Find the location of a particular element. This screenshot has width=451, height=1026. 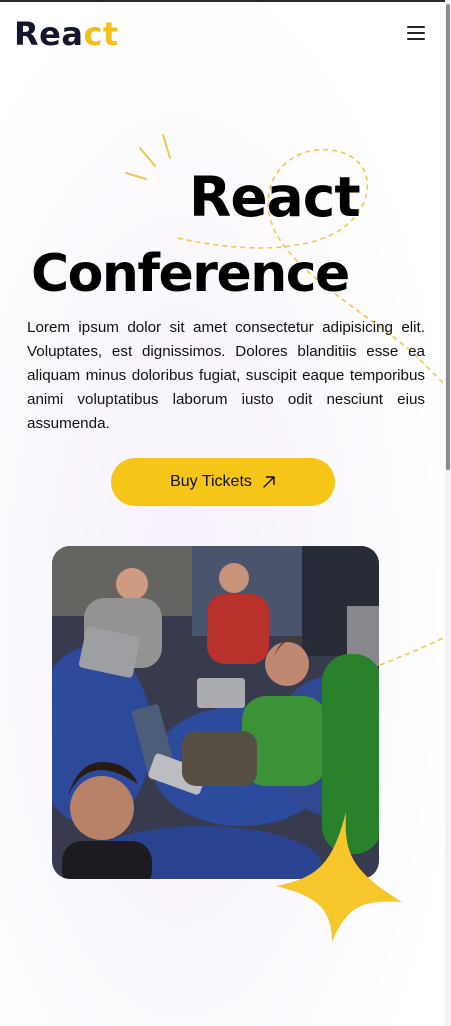

hamburger-menu-icon is located at coordinates (416, 33).